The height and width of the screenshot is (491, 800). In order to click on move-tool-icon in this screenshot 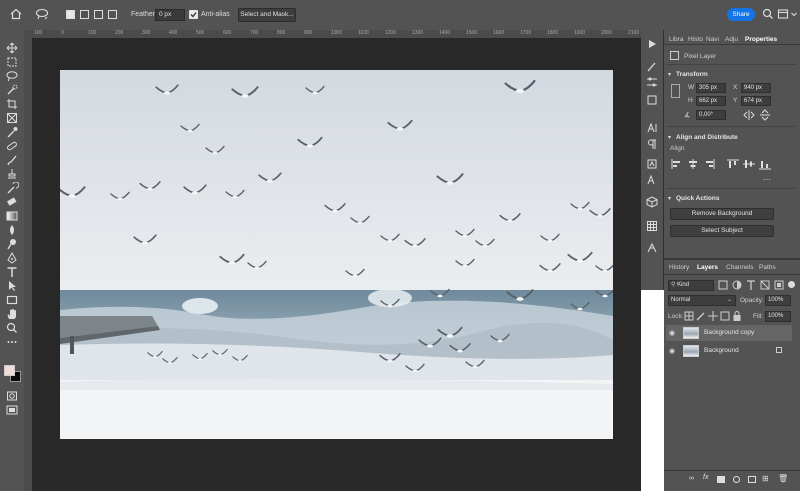, I will do `click(12, 48)`.